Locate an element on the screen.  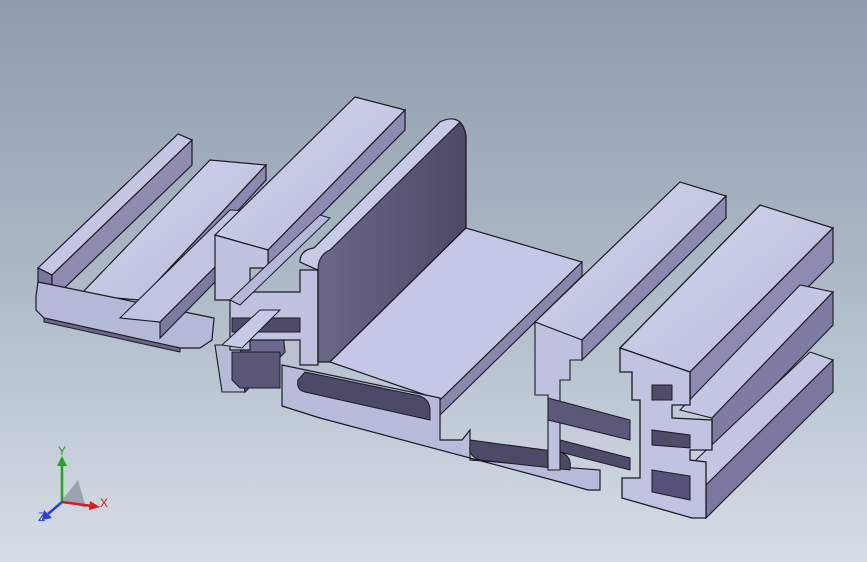
z-axis-icon is located at coordinates (55, 508).